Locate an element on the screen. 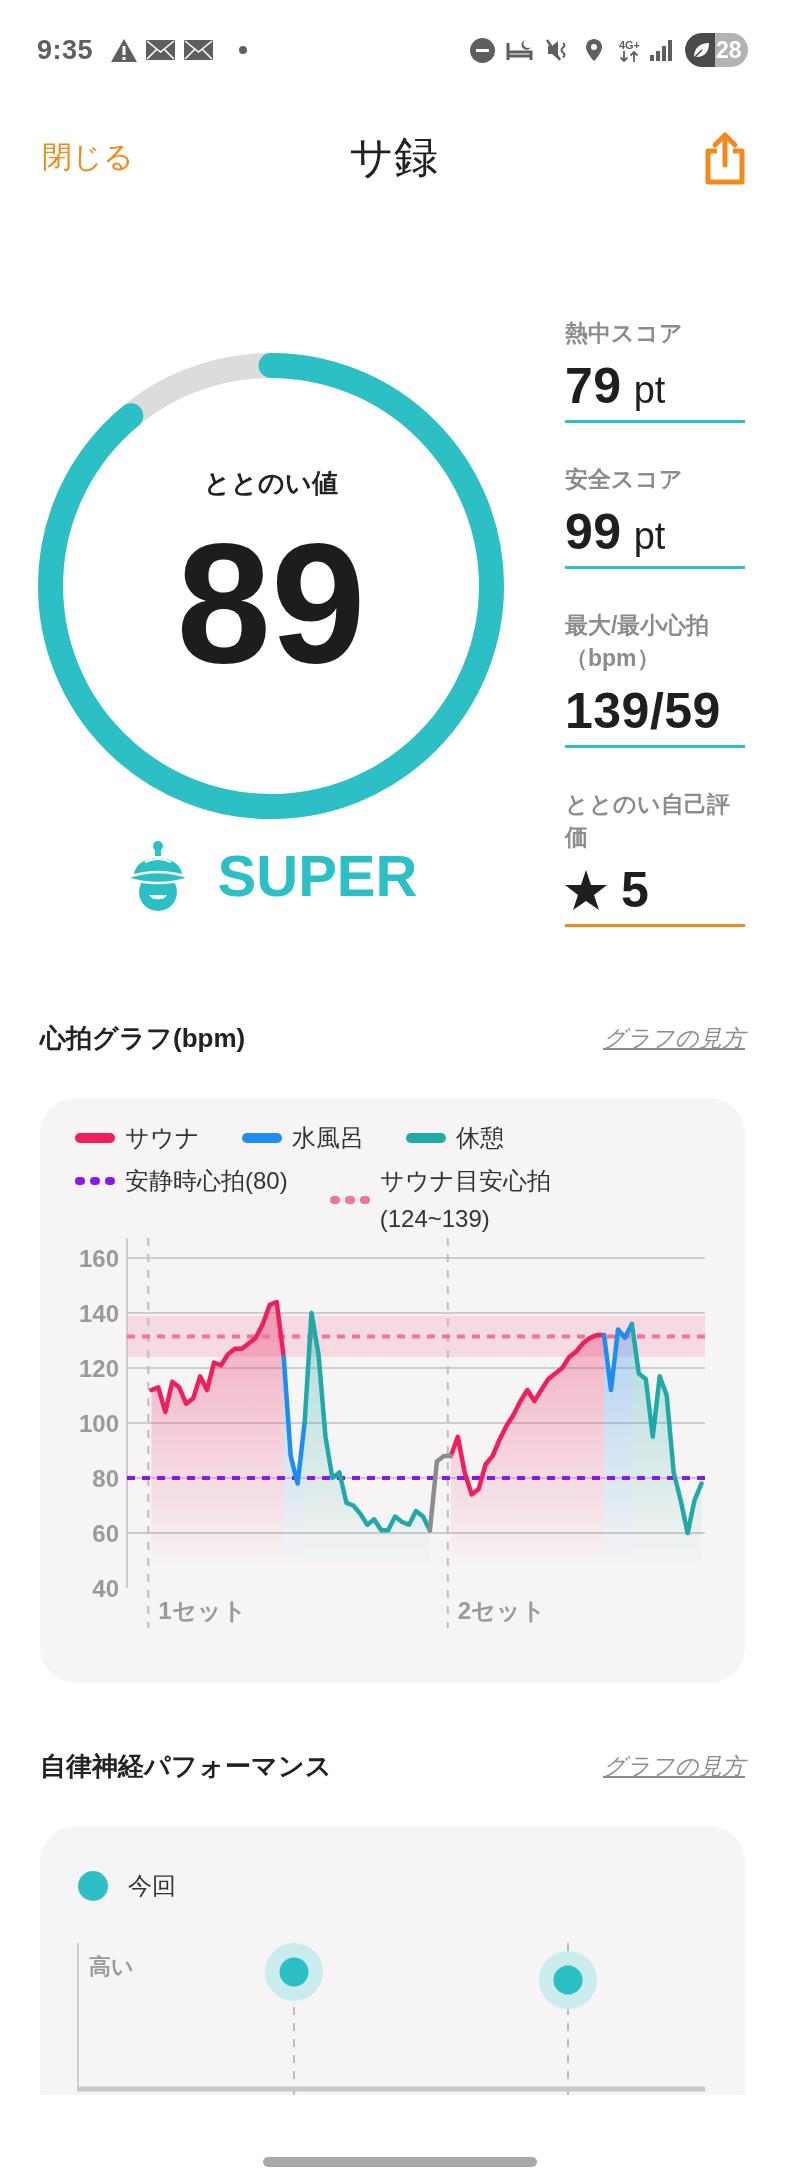 Image resolution: width=800 pixels, height=2180 pixels. network-type: 4G+ is located at coordinates (629, 44).